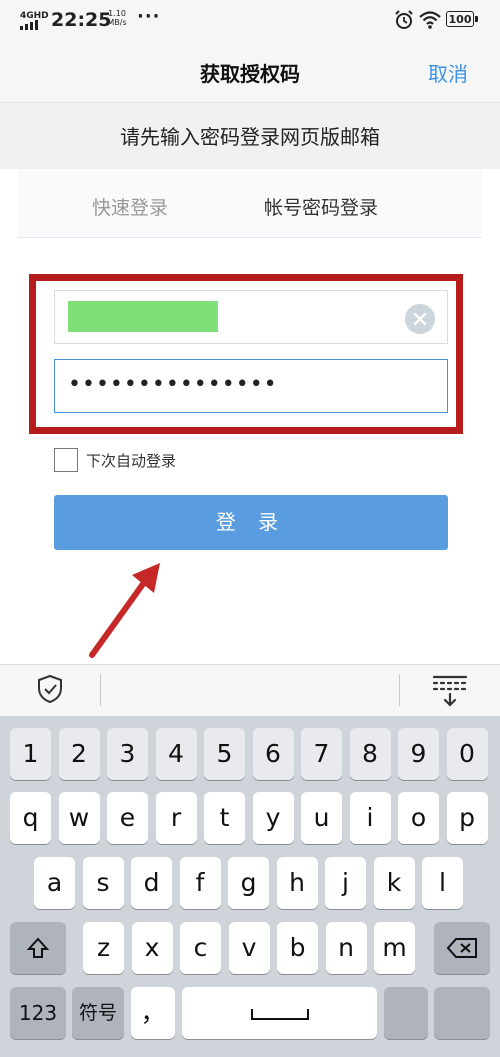 The image size is (500, 1057). I want to click on key-e: e, so click(127, 818).